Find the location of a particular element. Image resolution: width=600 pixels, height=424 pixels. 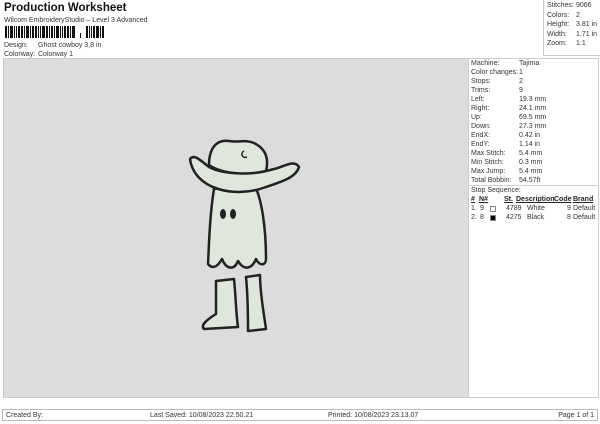

summary-label: Colors: is located at coordinates (558, 15).